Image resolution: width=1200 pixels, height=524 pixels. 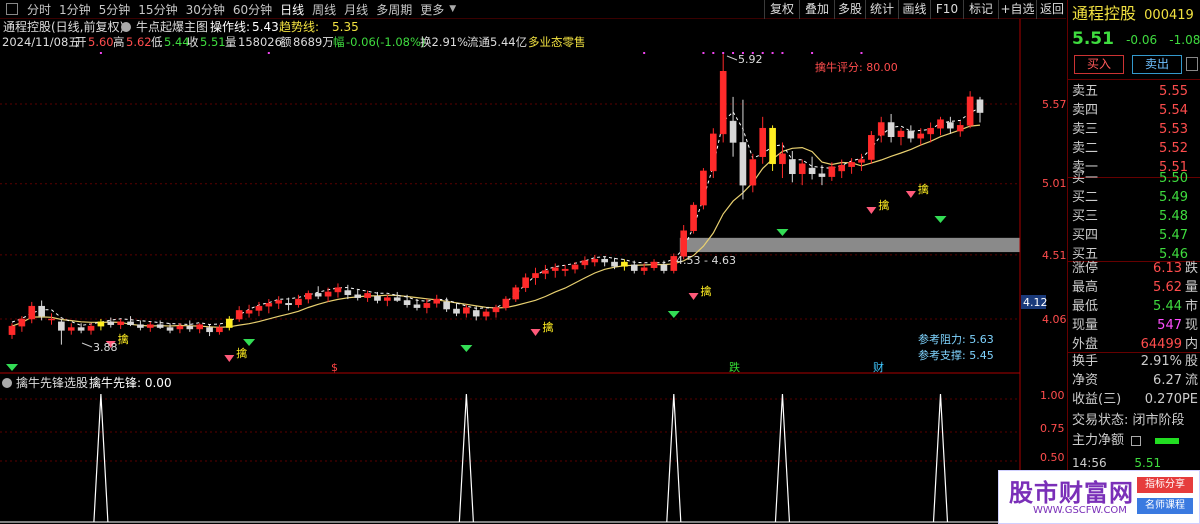 What do you see at coordinates (1134, 79) in the screenshot?
I see `panel-divider` at bounding box center [1134, 79].